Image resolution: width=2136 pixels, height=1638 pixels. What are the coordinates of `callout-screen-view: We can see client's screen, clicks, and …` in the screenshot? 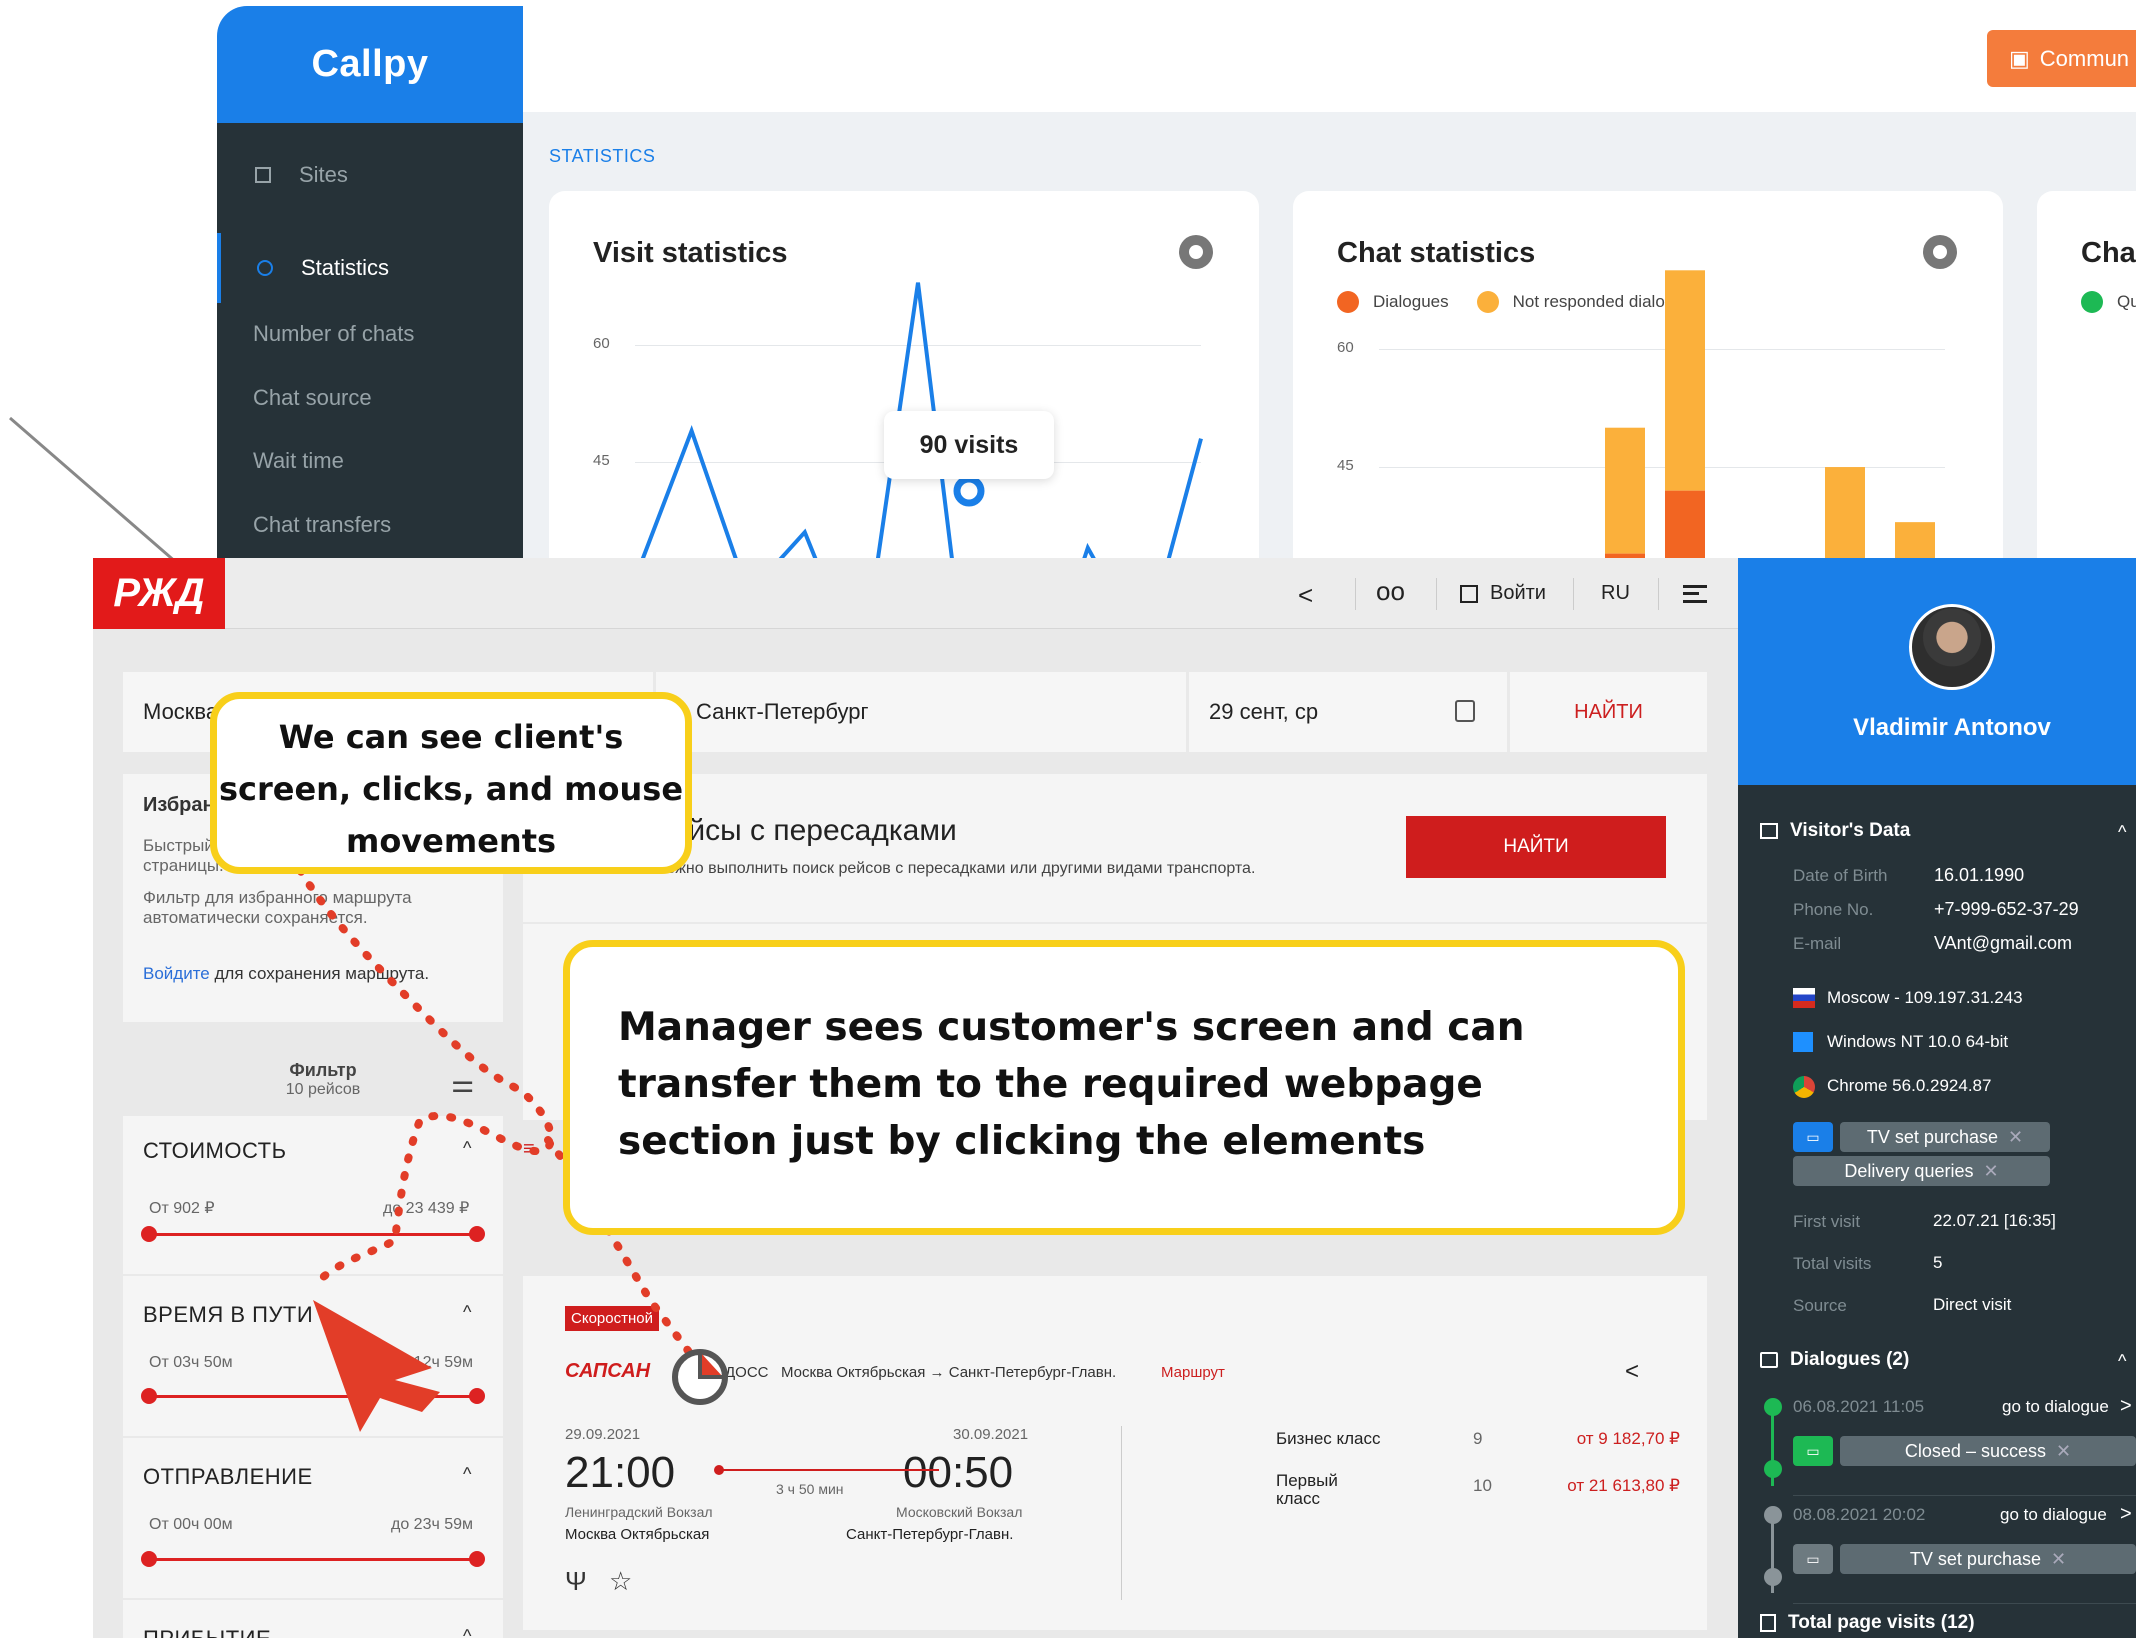 It's located at (451, 783).